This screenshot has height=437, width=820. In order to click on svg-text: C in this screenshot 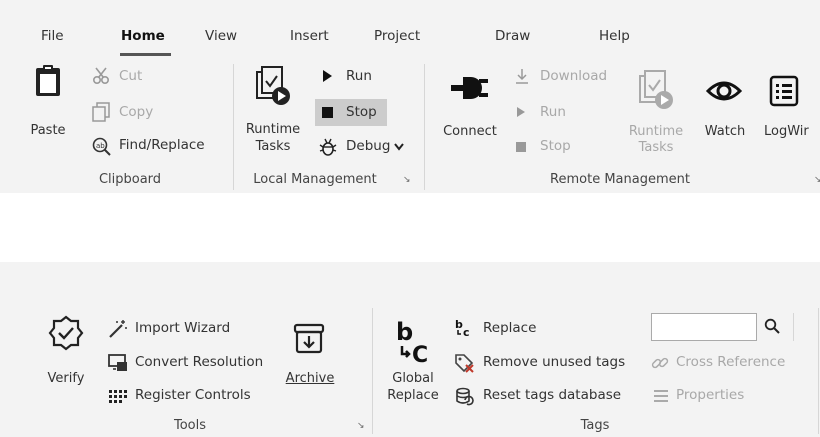, I will do `click(420, 353)`.